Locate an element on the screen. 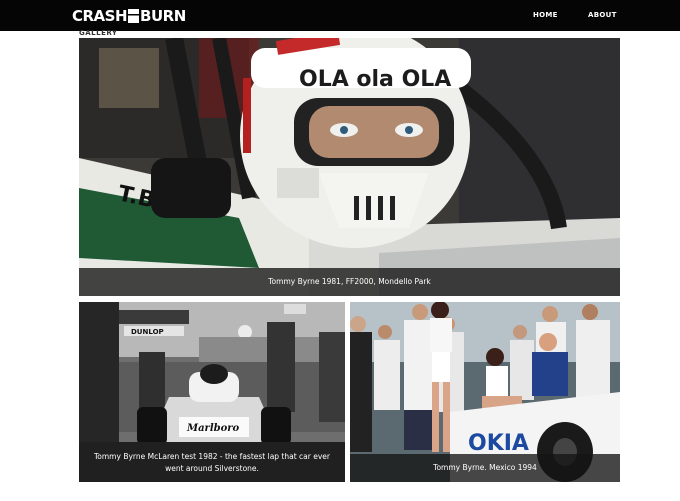 The height and width of the screenshot is (501, 680). site-logo: CRASH BURN is located at coordinates (129, 16).